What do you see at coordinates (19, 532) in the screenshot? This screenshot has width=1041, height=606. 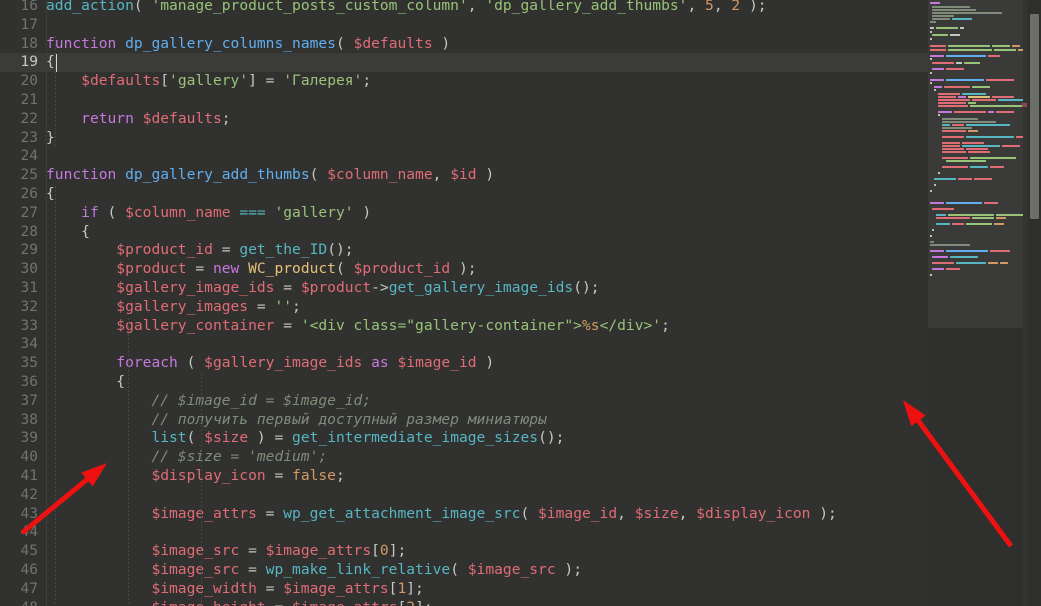 I see `line-number: 44` at bounding box center [19, 532].